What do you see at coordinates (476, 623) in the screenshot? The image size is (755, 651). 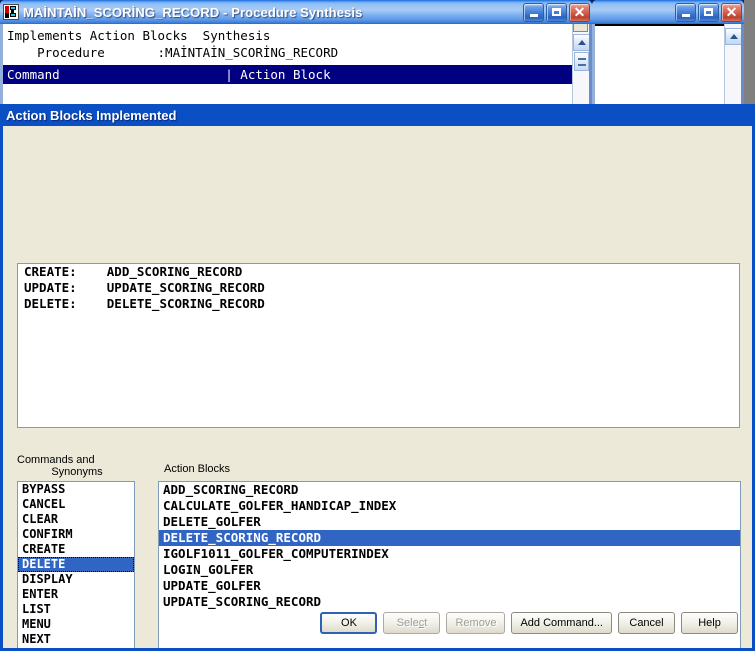 I see `remove-button: Remove` at bounding box center [476, 623].